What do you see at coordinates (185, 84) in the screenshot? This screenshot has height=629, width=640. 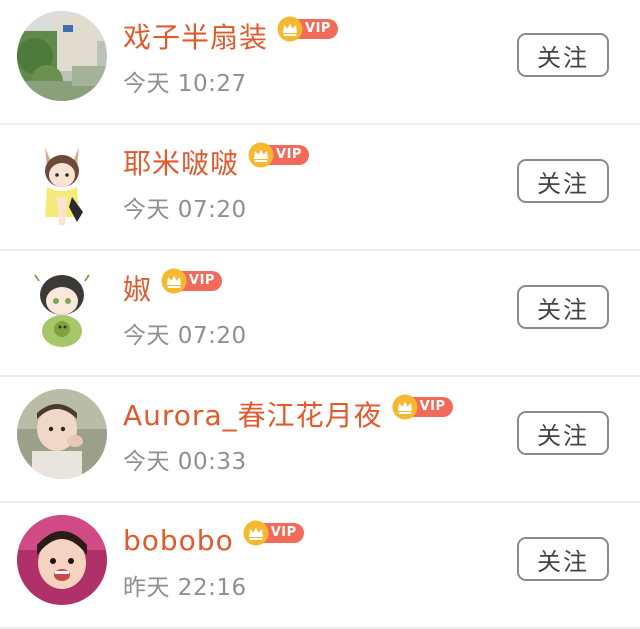 I see `follow-time: 今天 10:27` at bounding box center [185, 84].